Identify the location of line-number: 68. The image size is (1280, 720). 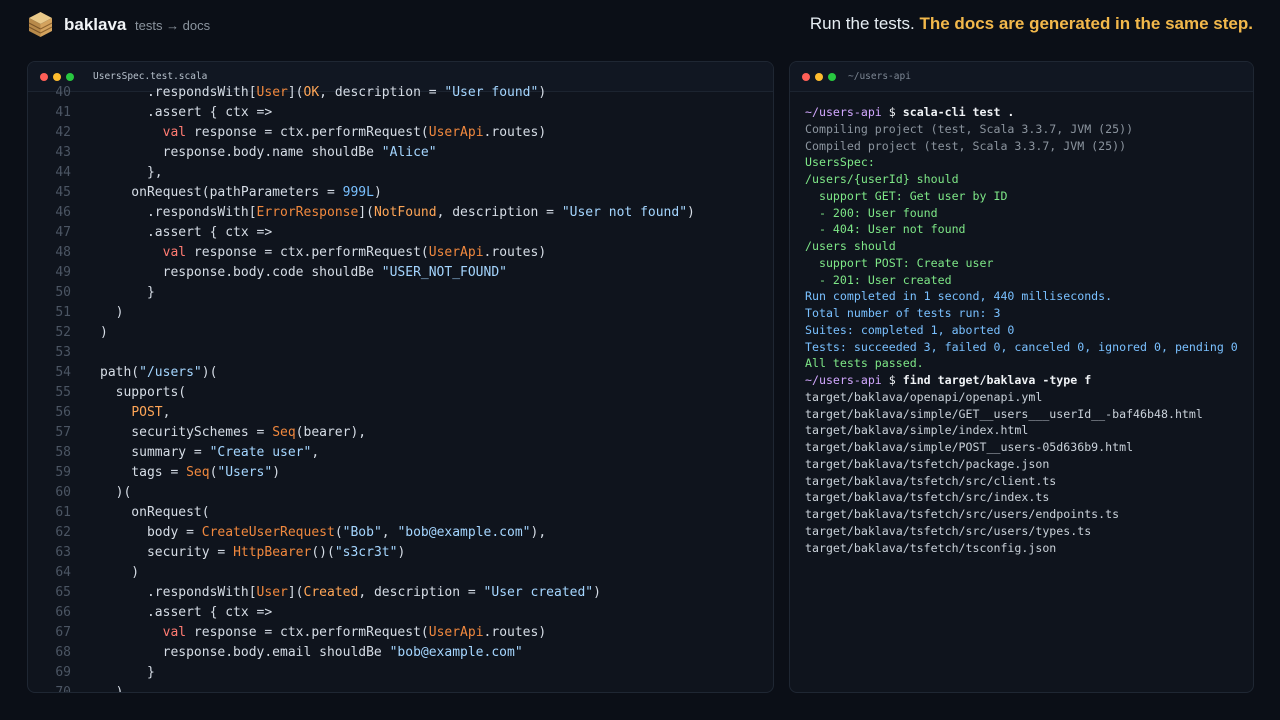
(63, 652).